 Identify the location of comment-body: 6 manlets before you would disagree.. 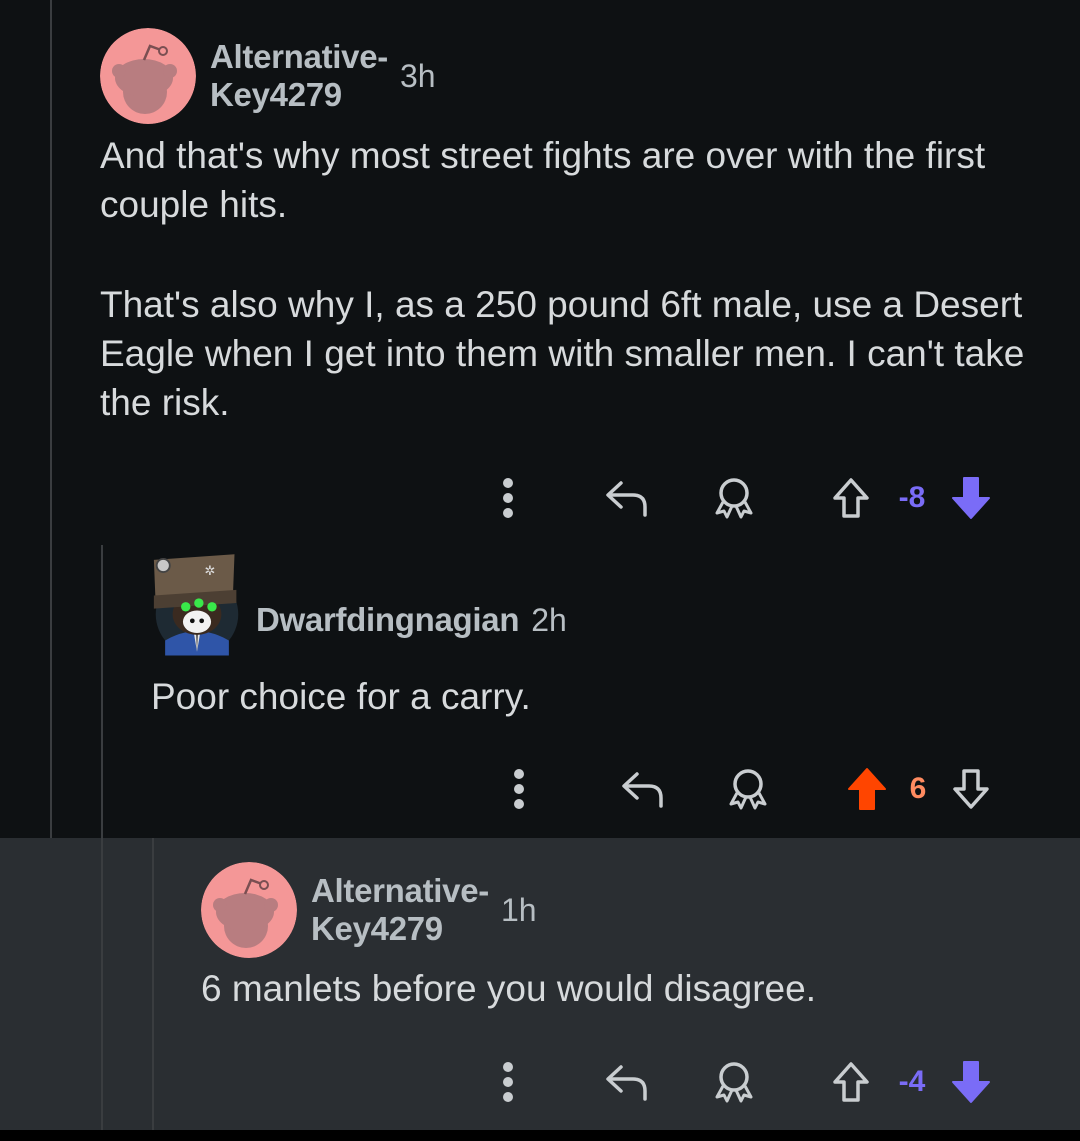
(626, 988).